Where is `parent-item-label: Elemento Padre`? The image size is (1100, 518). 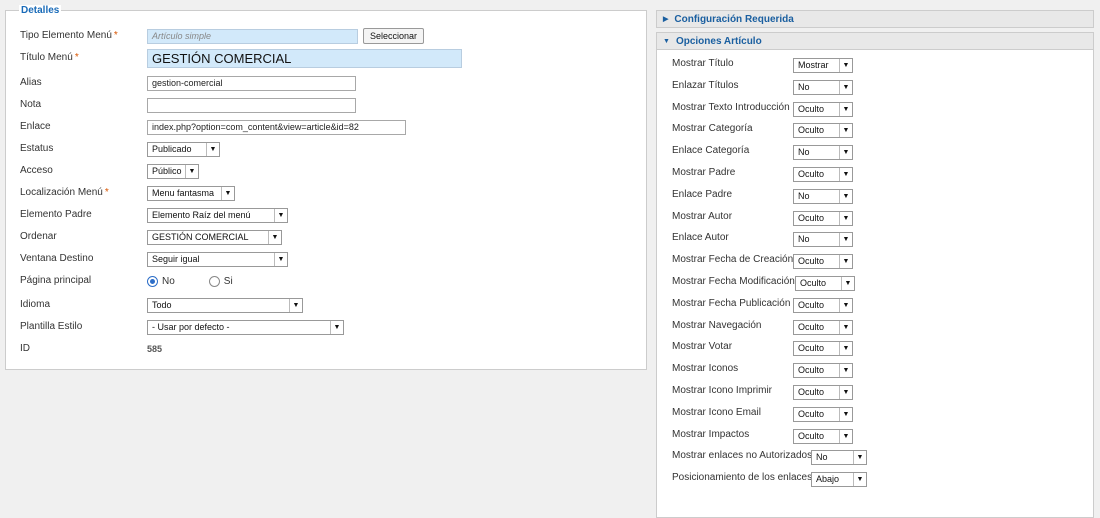 parent-item-label: Elemento Padre is located at coordinates (56, 214).